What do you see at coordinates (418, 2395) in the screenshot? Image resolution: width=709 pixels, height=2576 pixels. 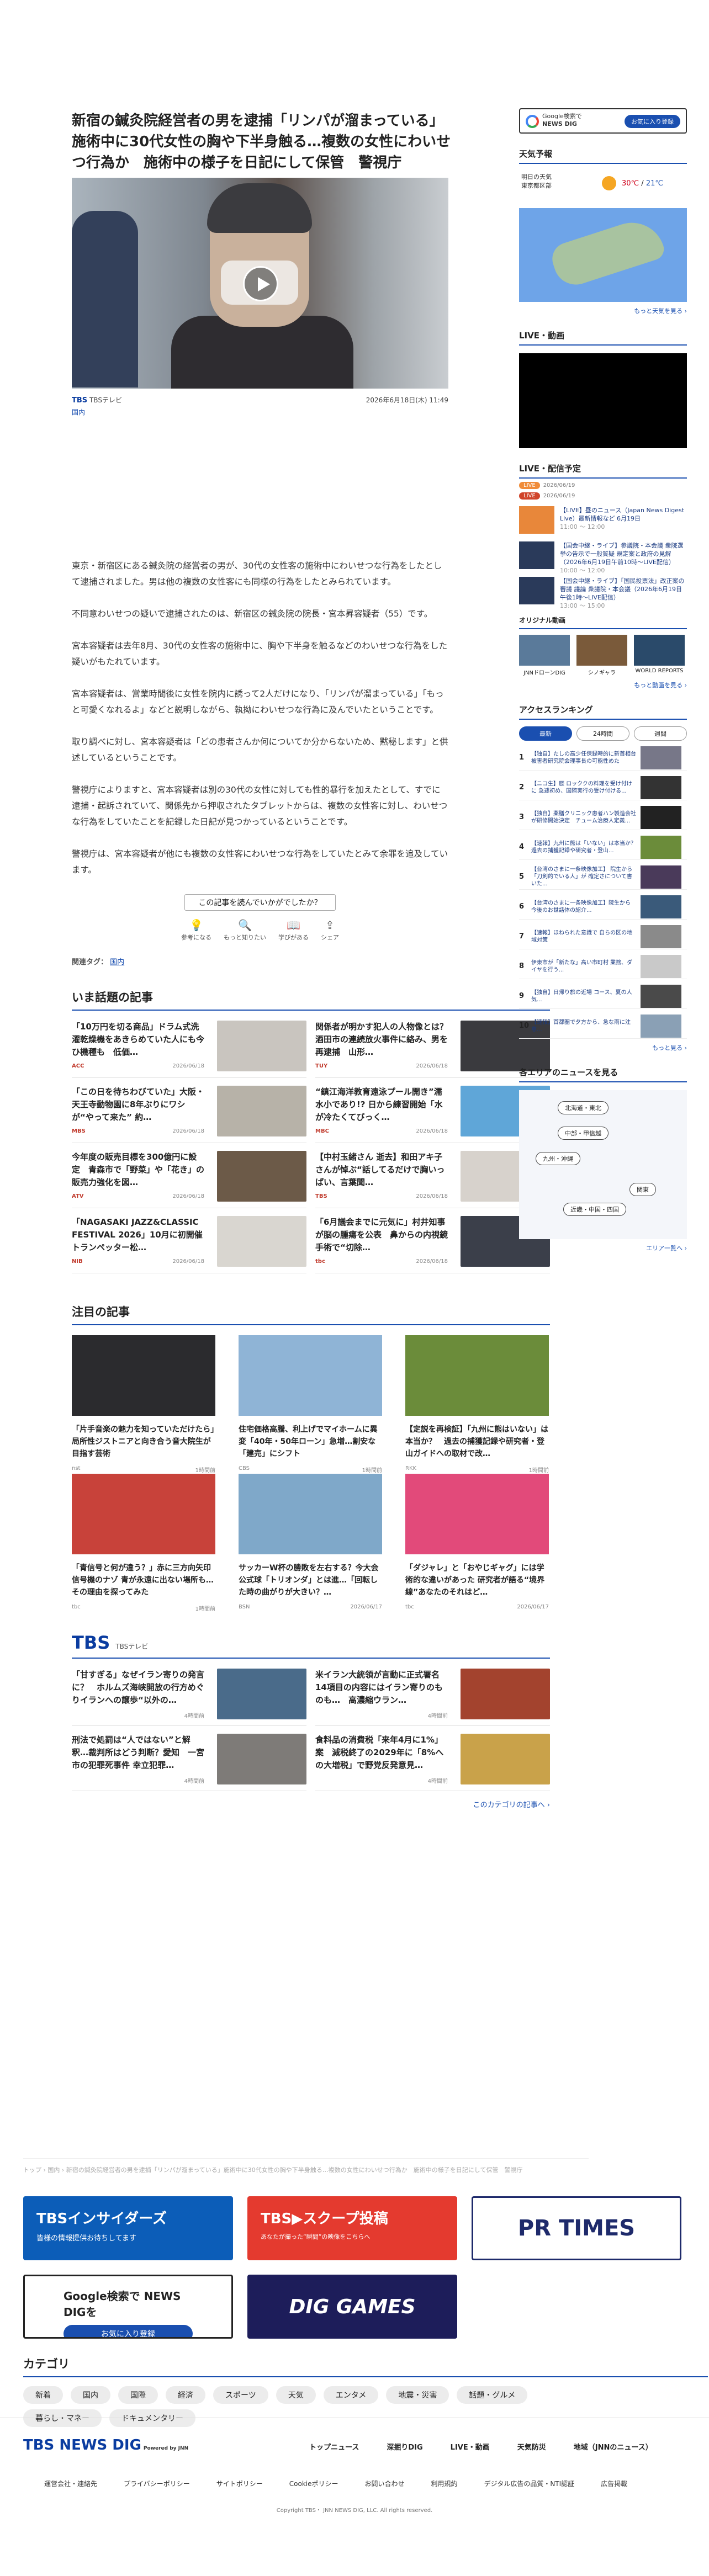 I see `category-chip: 地震・災害` at bounding box center [418, 2395].